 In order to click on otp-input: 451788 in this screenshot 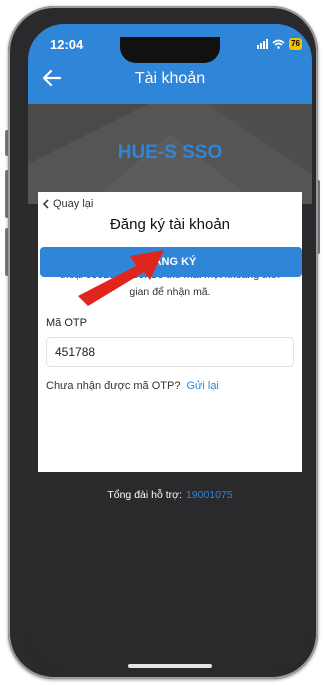, I will do `click(170, 352)`.